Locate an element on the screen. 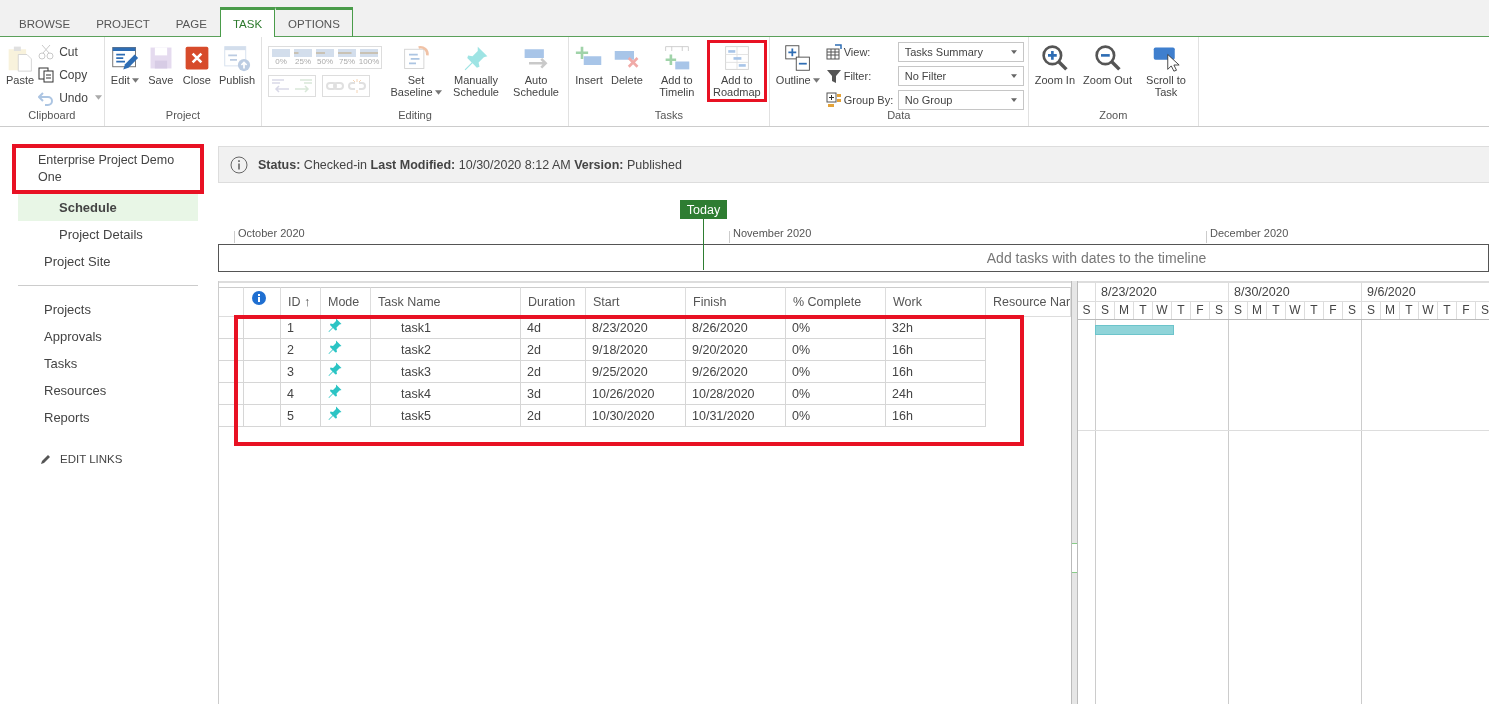 This screenshot has width=1489, height=704. column-header: Task Name is located at coordinates (409, 302).